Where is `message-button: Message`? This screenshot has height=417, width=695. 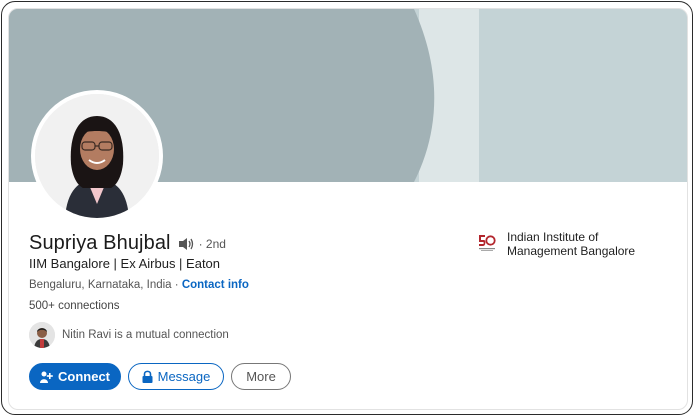
message-button: Message is located at coordinates (176, 376).